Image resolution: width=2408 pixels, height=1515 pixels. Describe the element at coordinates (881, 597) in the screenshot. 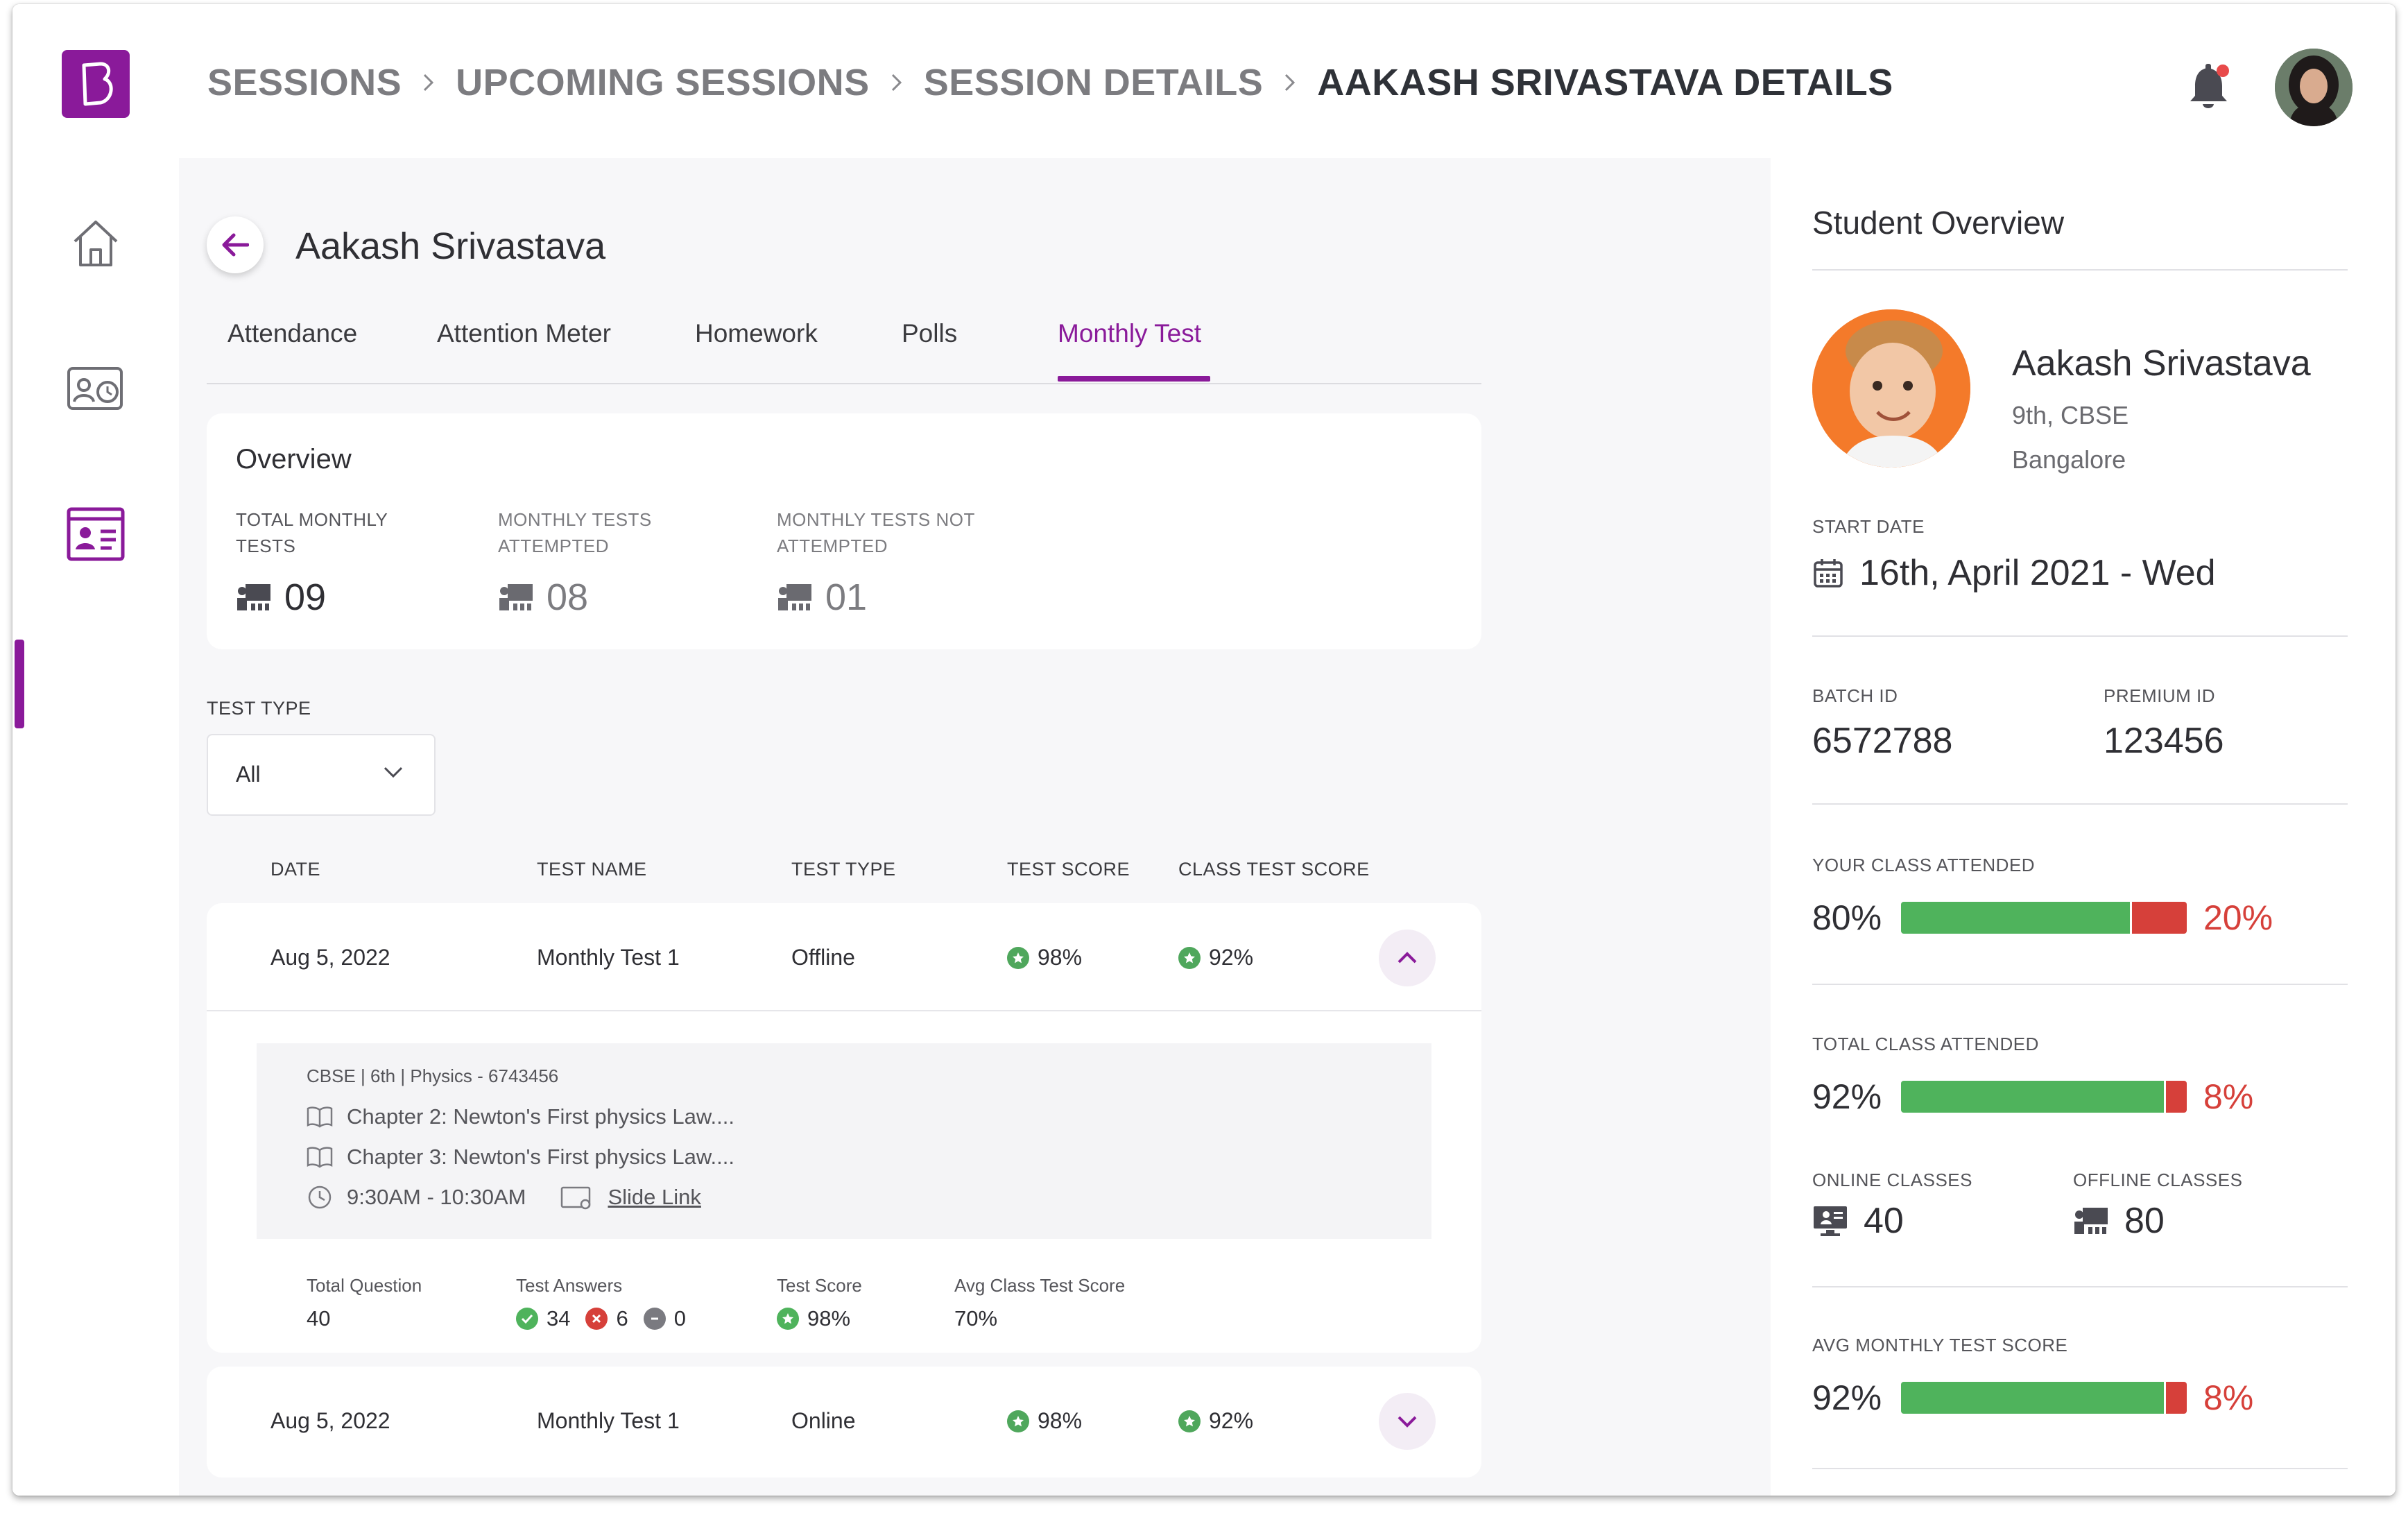

I see `stat-value-row: 01` at that location.